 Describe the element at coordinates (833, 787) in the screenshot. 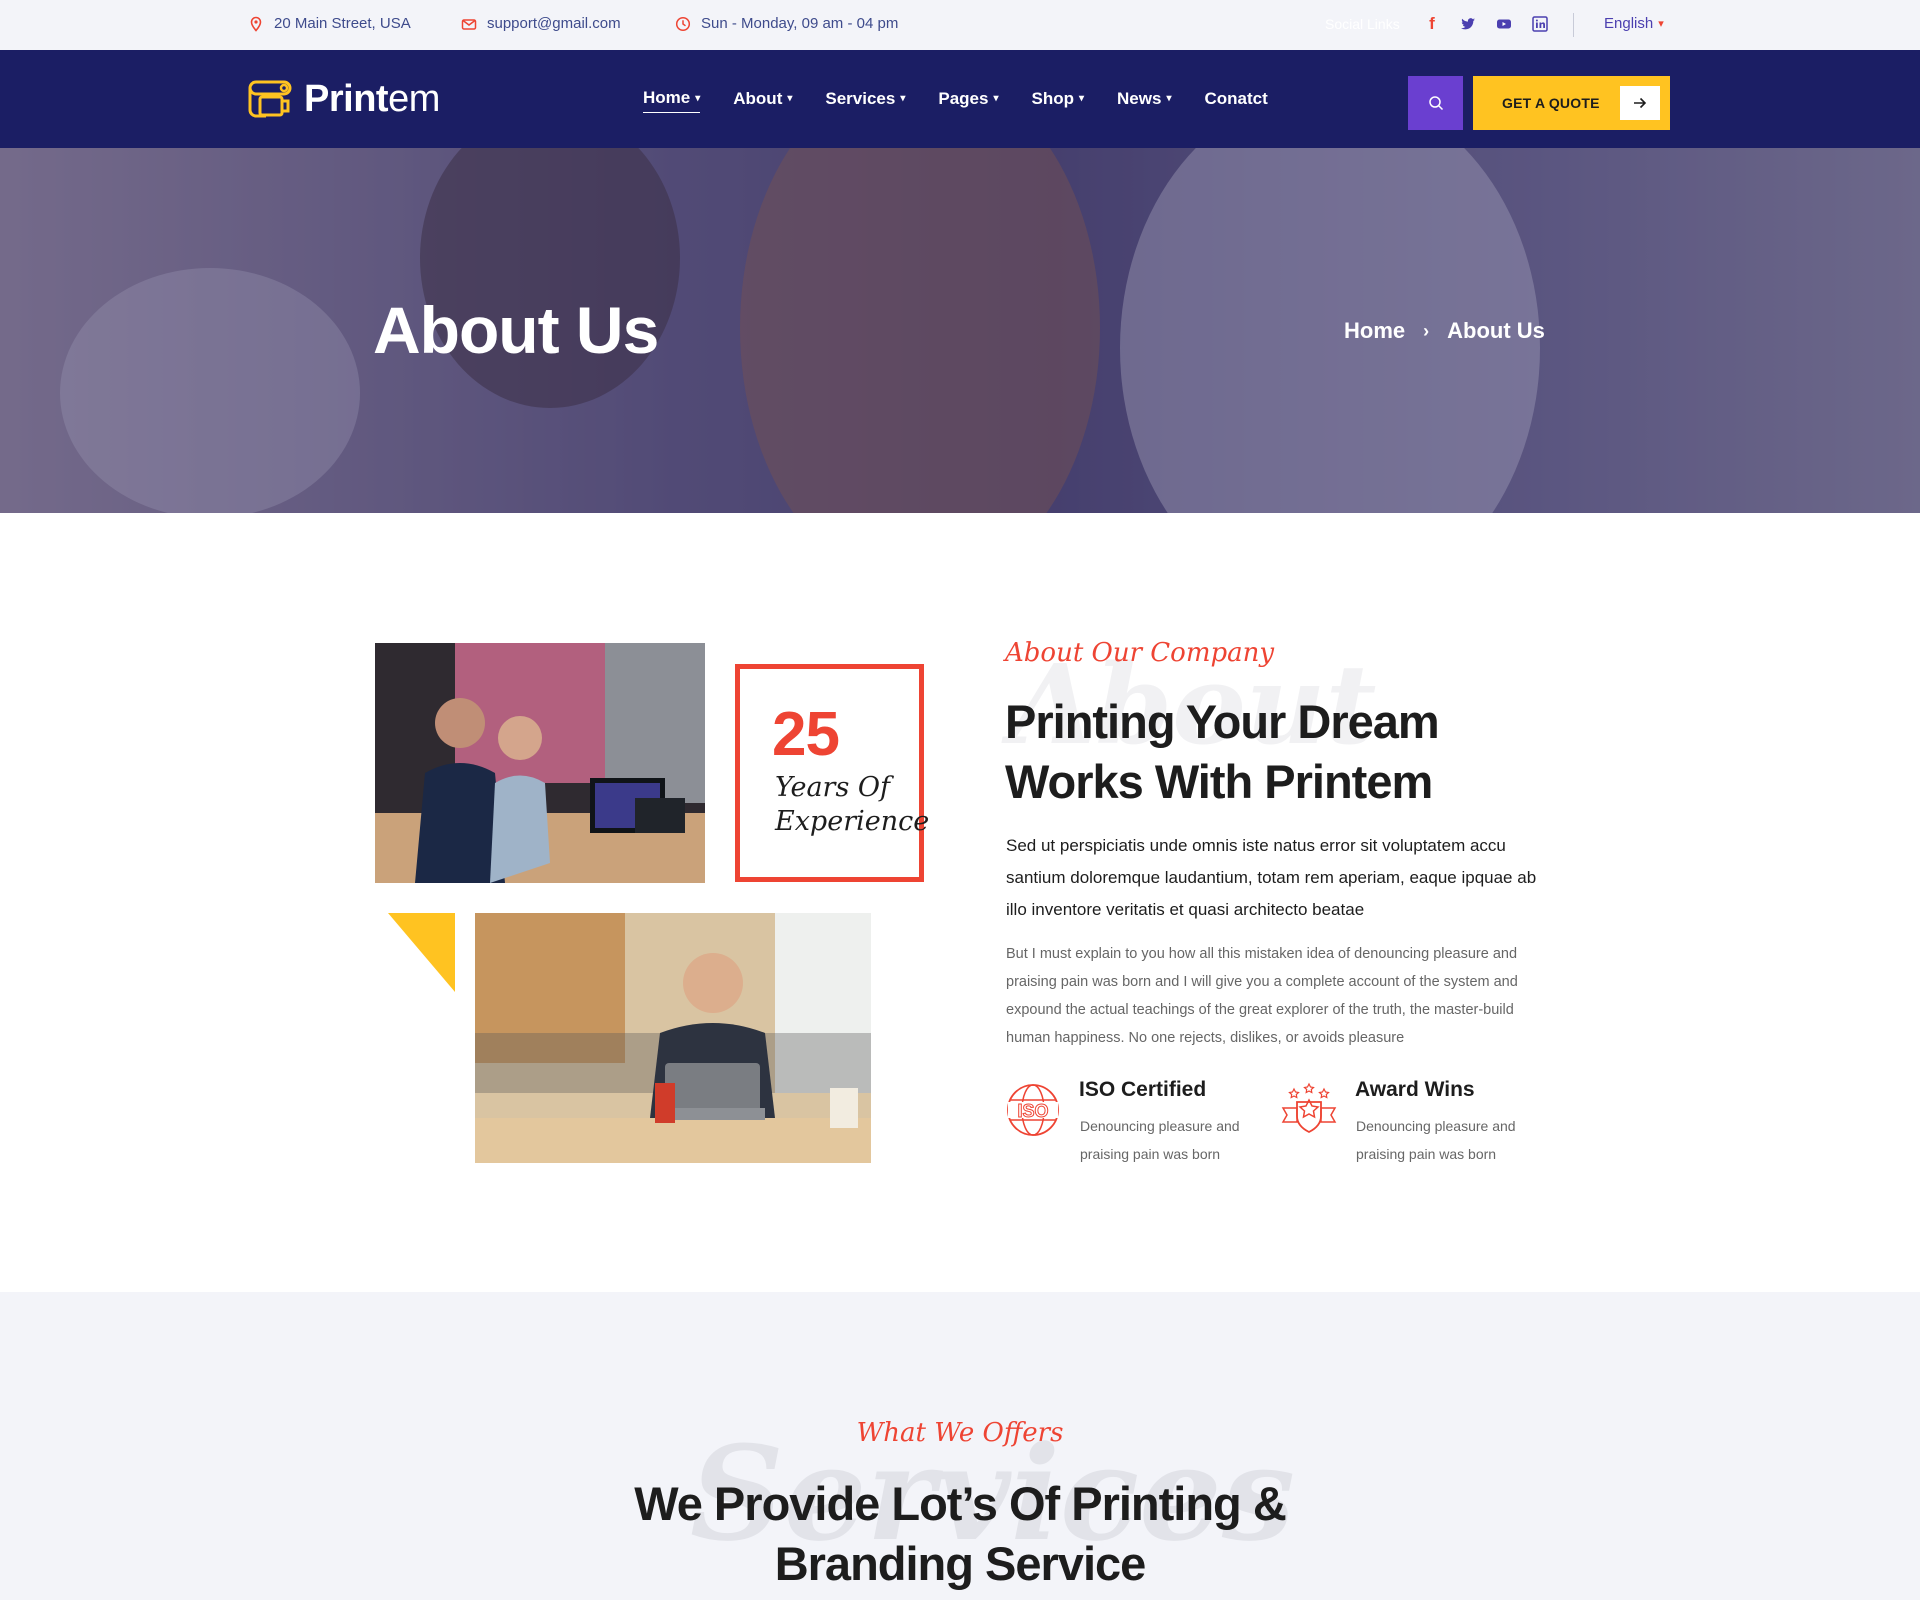

I see `experience-line-1: Years Of` at that location.